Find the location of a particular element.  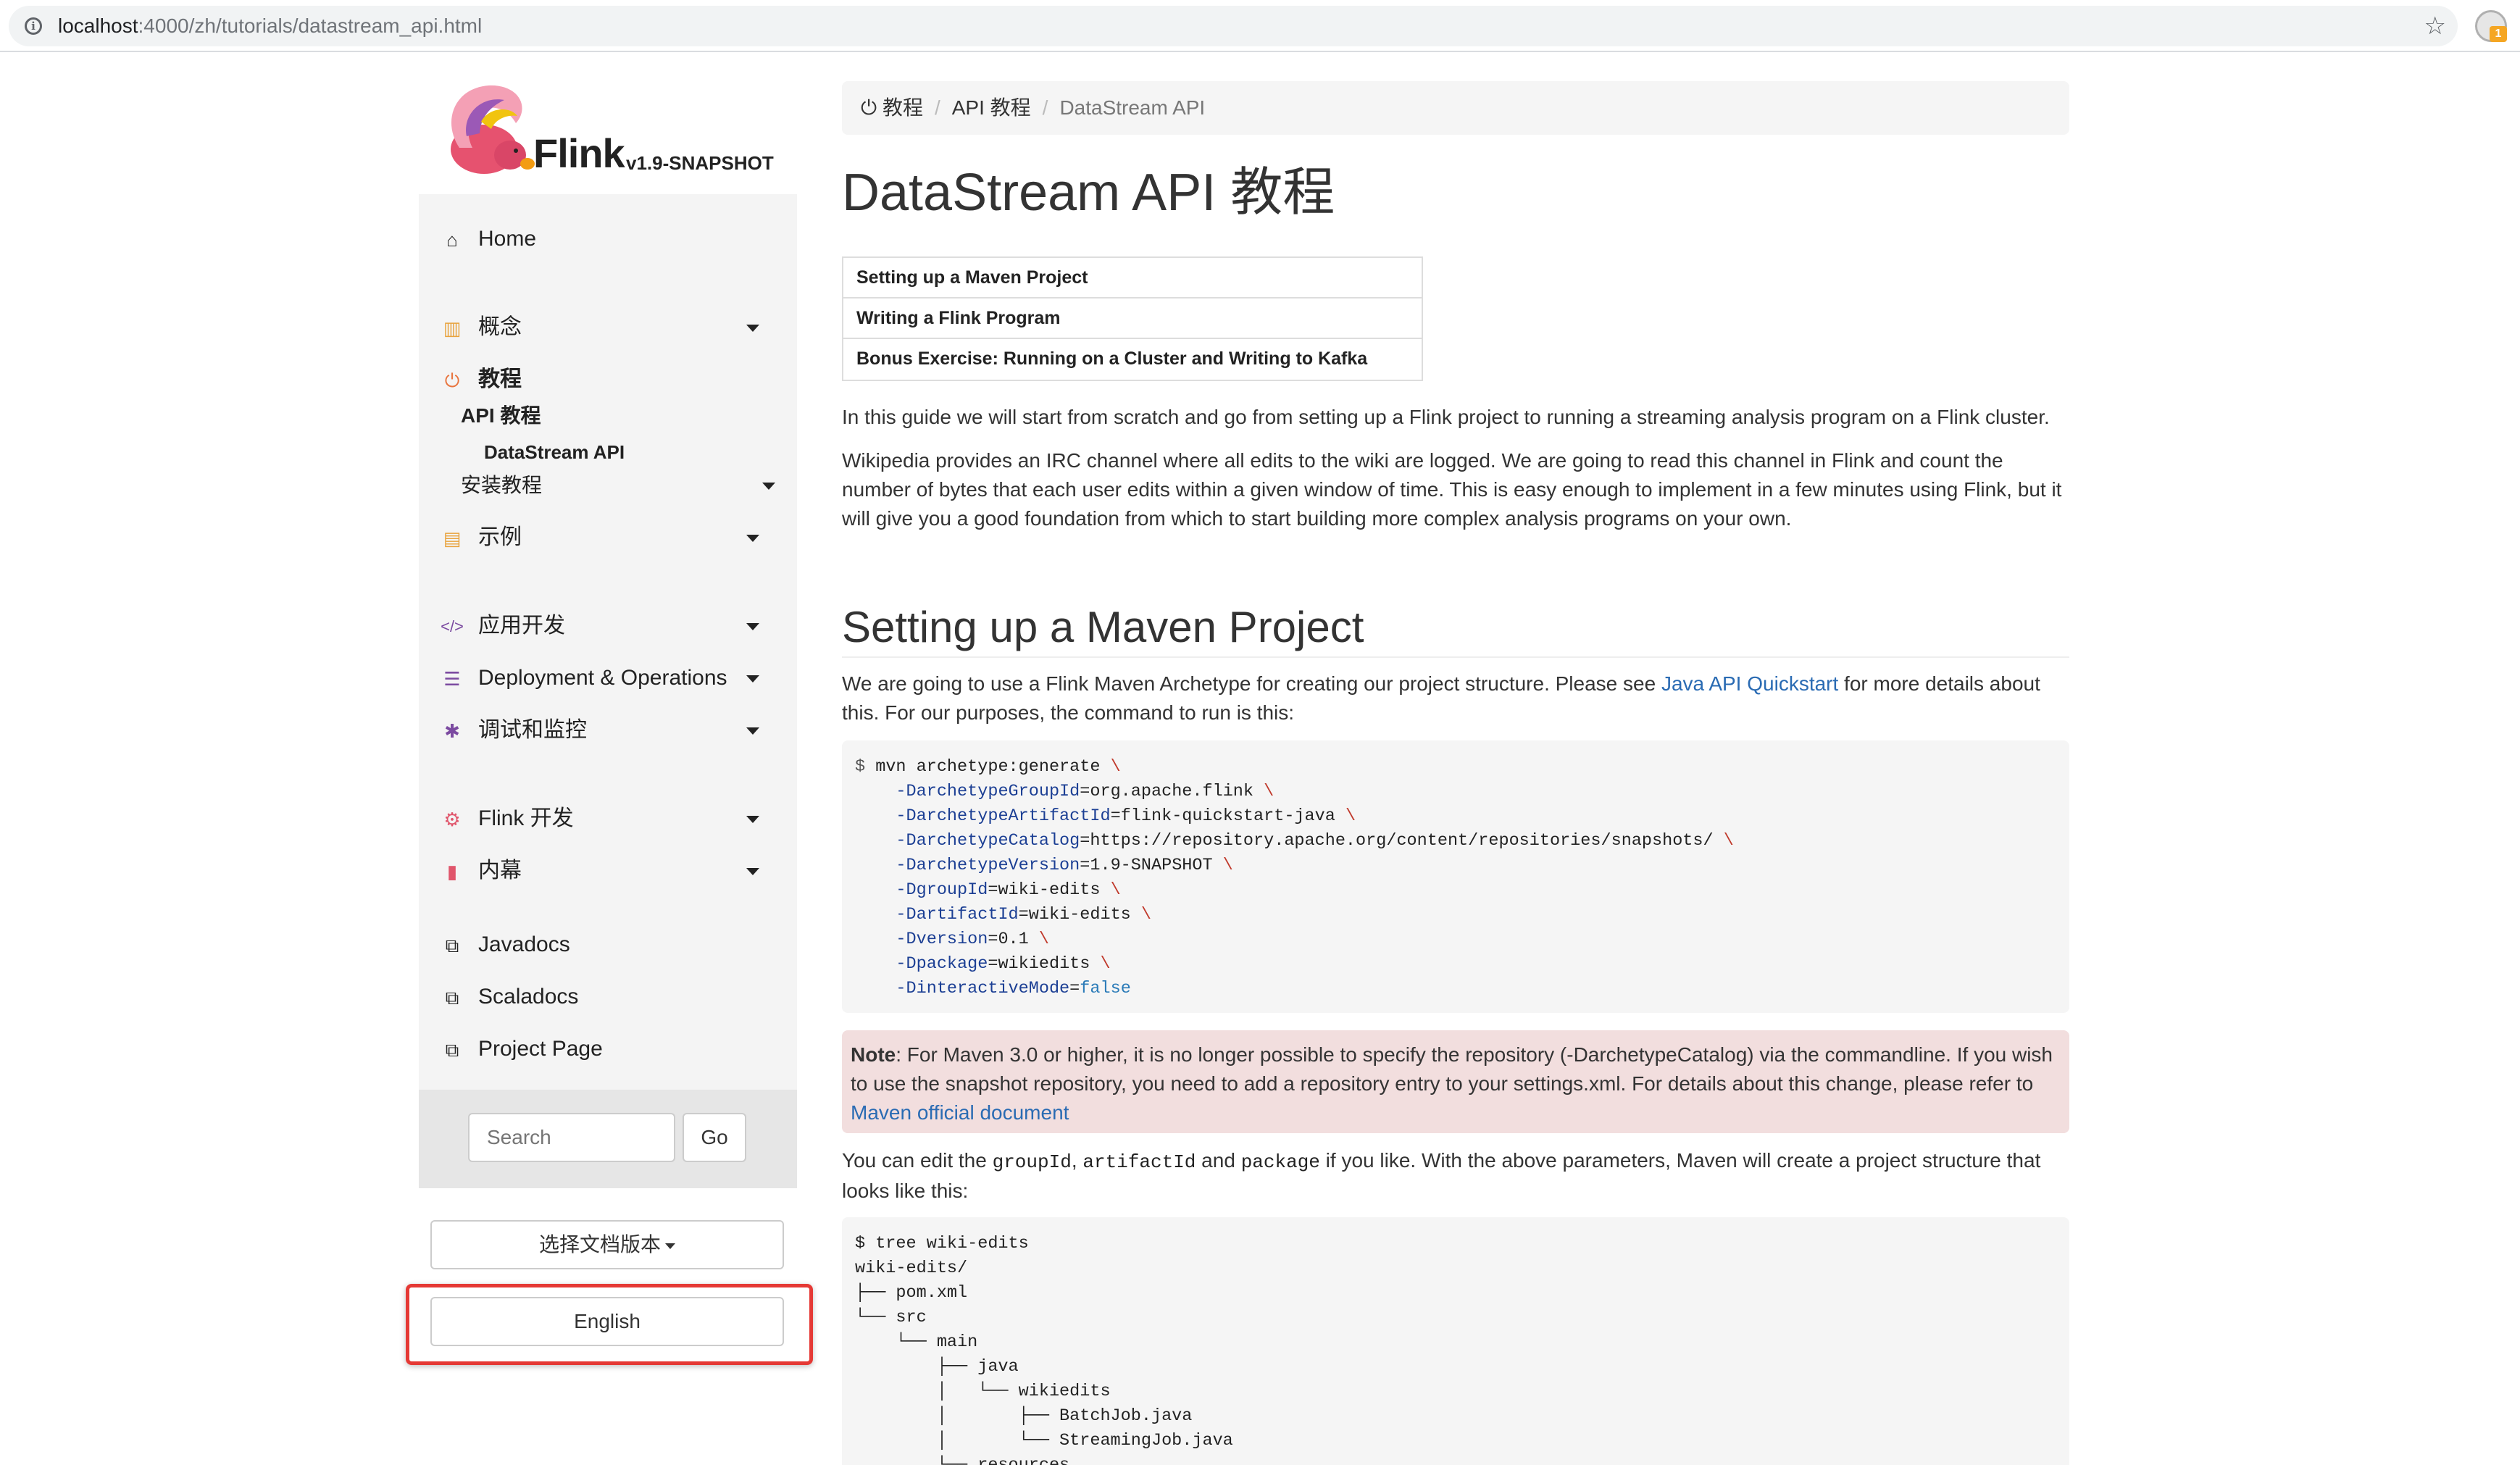

sidebar-item-tutorials: ⏻ 教程 is located at coordinates (608, 379).